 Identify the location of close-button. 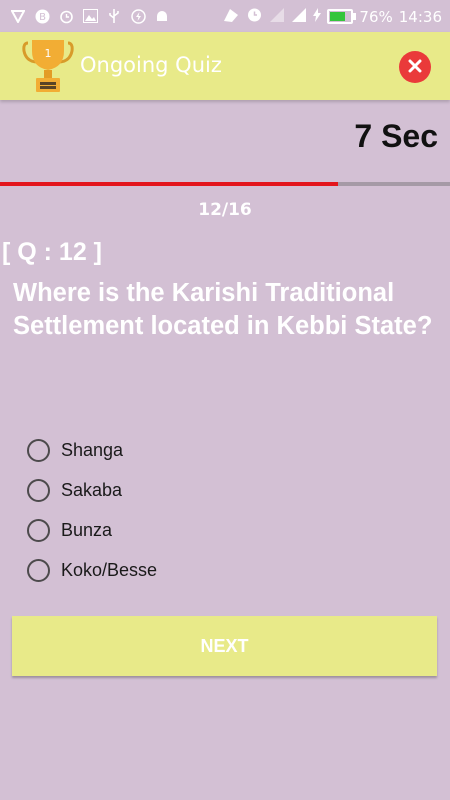
(415, 67).